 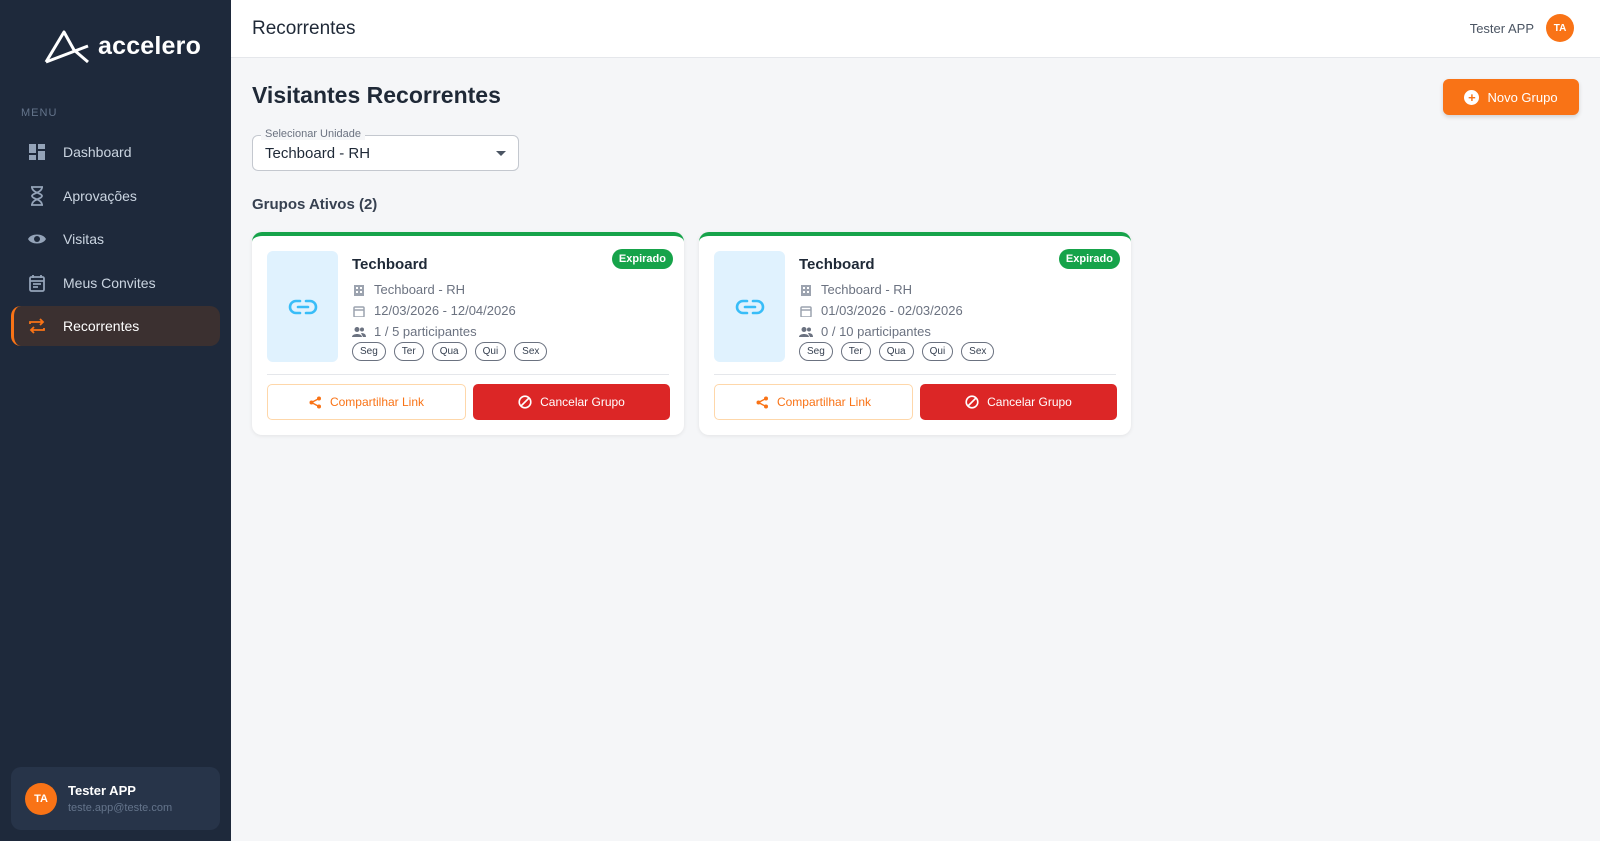 I want to click on sidebar-item-label: Recorrentes, so click(x=101, y=326).